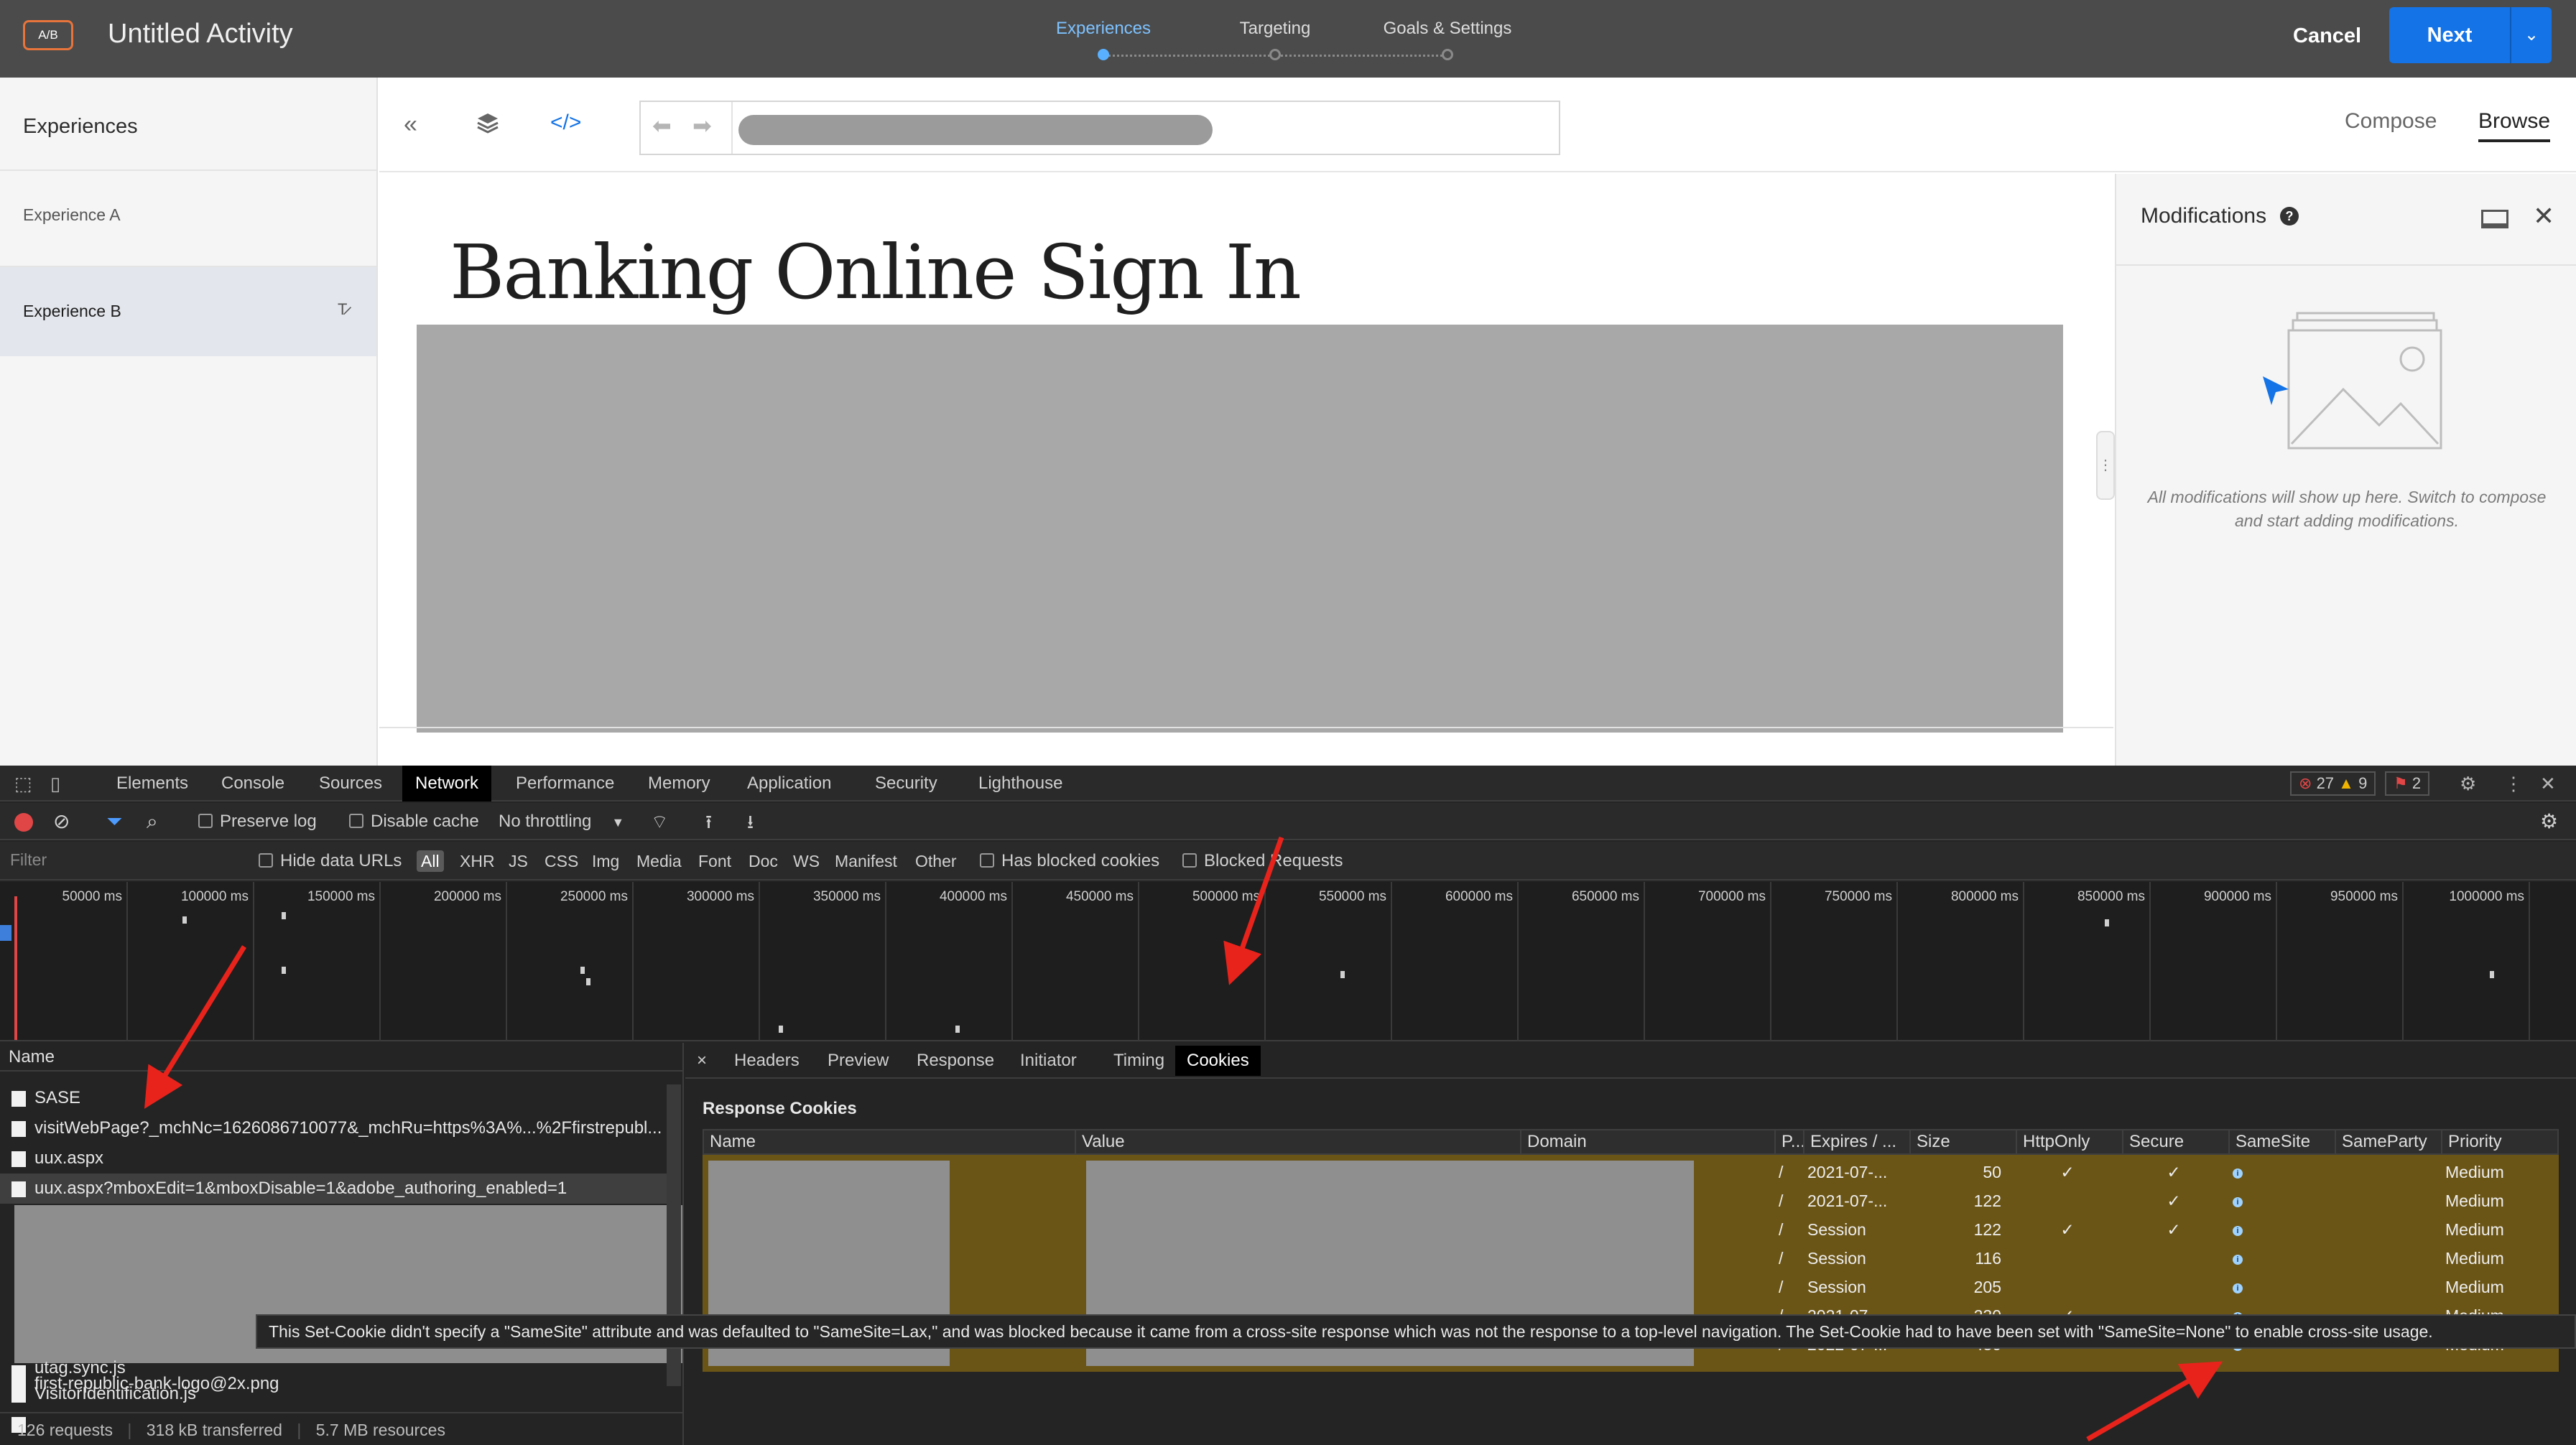 The height and width of the screenshot is (1445, 2576). Describe the element at coordinates (2388, 1142) in the screenshot. I see `col-sameparty: SameParty` at that location.